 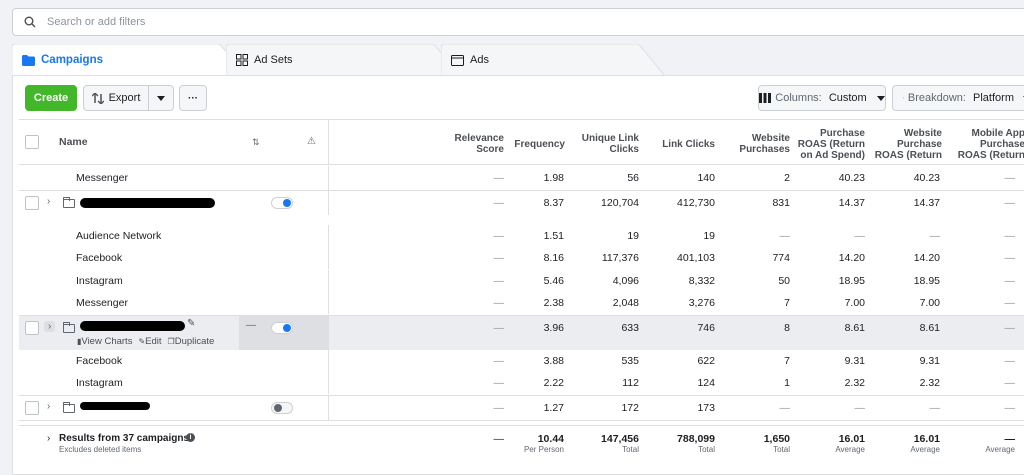 I want to click on breakdown-row: Messenger—1.9856140240.2340.23—, so click(x=521, y=178).